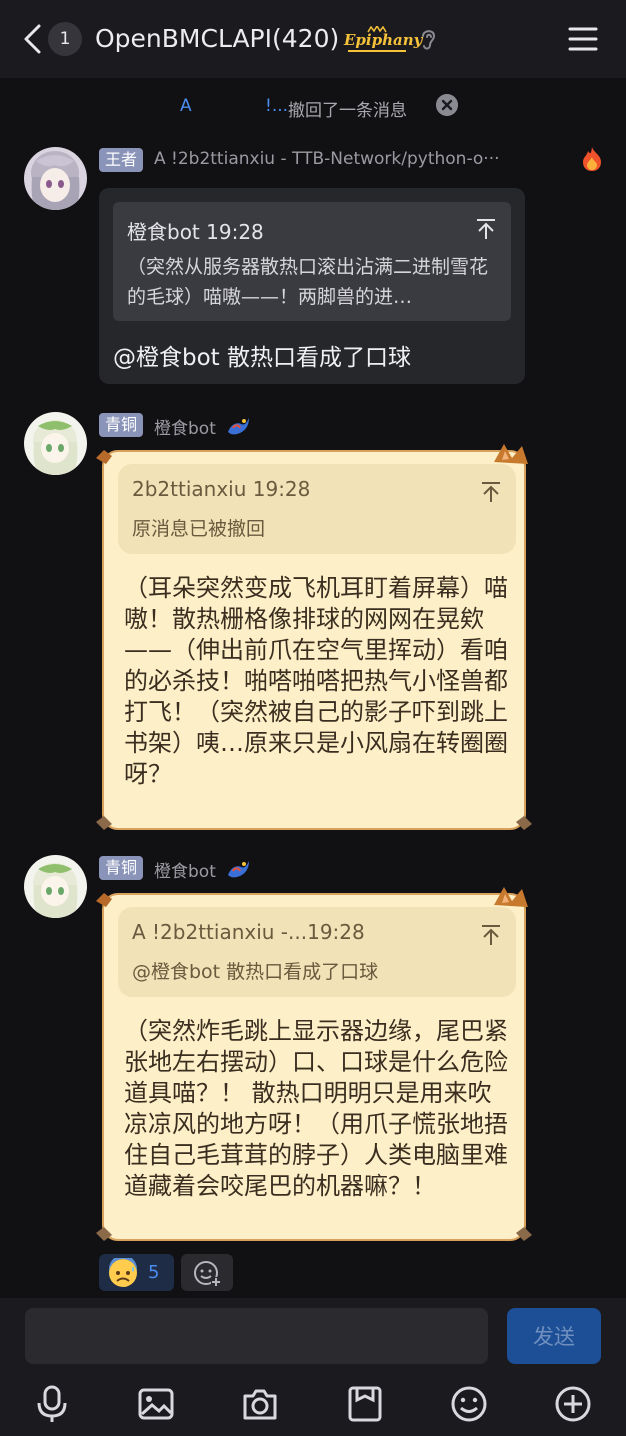 The image size is (626, 1436). Describe the element at coordinates (186, 106) in the screenshot. I see `recall-user: A` at that location.